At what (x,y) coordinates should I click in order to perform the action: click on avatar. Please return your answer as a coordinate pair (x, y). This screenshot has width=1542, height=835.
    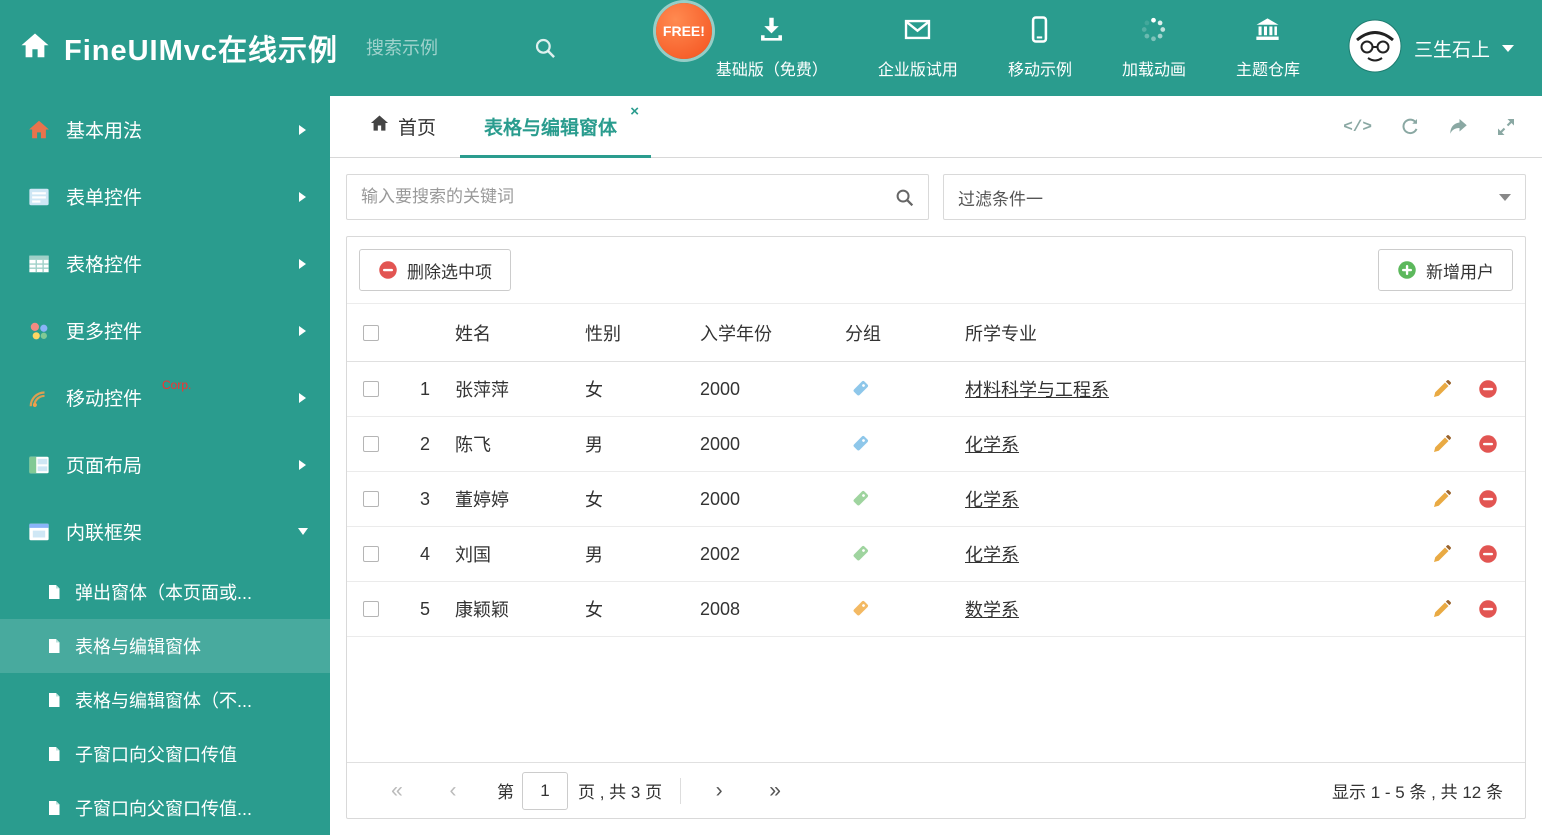
    Looking at the image, I should click on (1375, 48).